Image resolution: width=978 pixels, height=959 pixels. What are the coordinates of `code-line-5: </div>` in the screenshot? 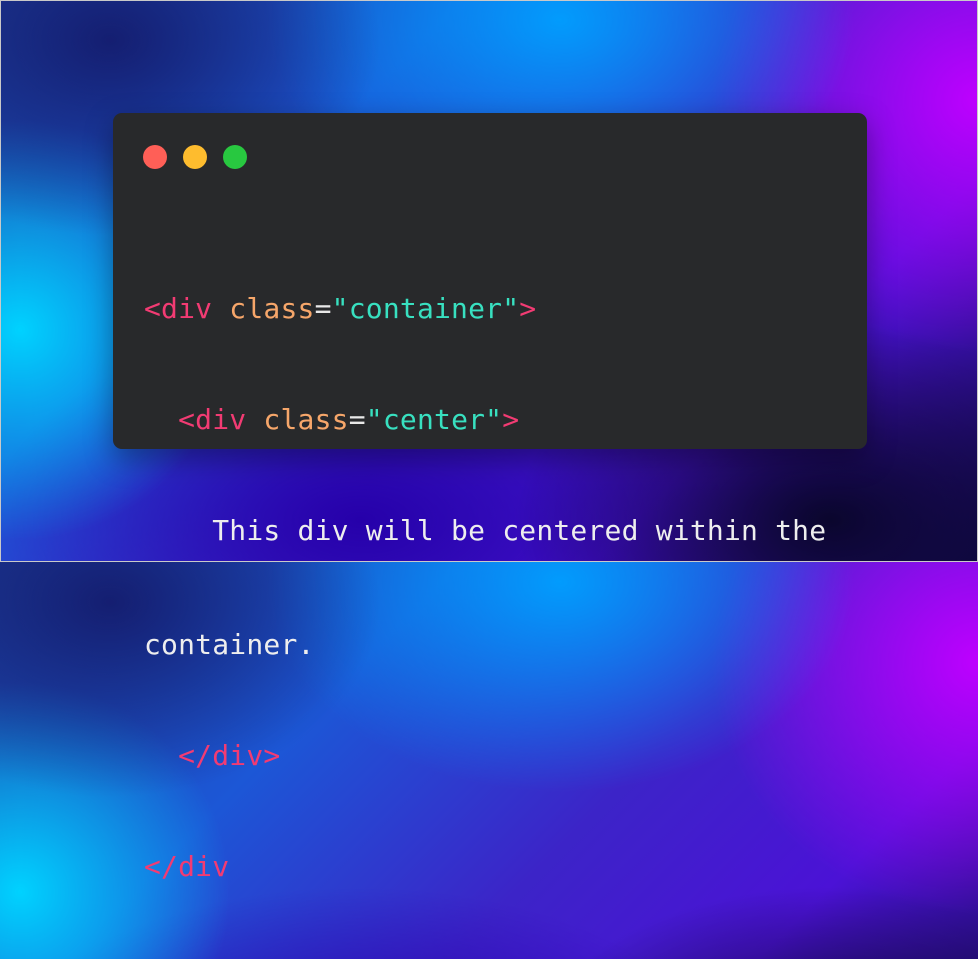 It's located at (494, 755).